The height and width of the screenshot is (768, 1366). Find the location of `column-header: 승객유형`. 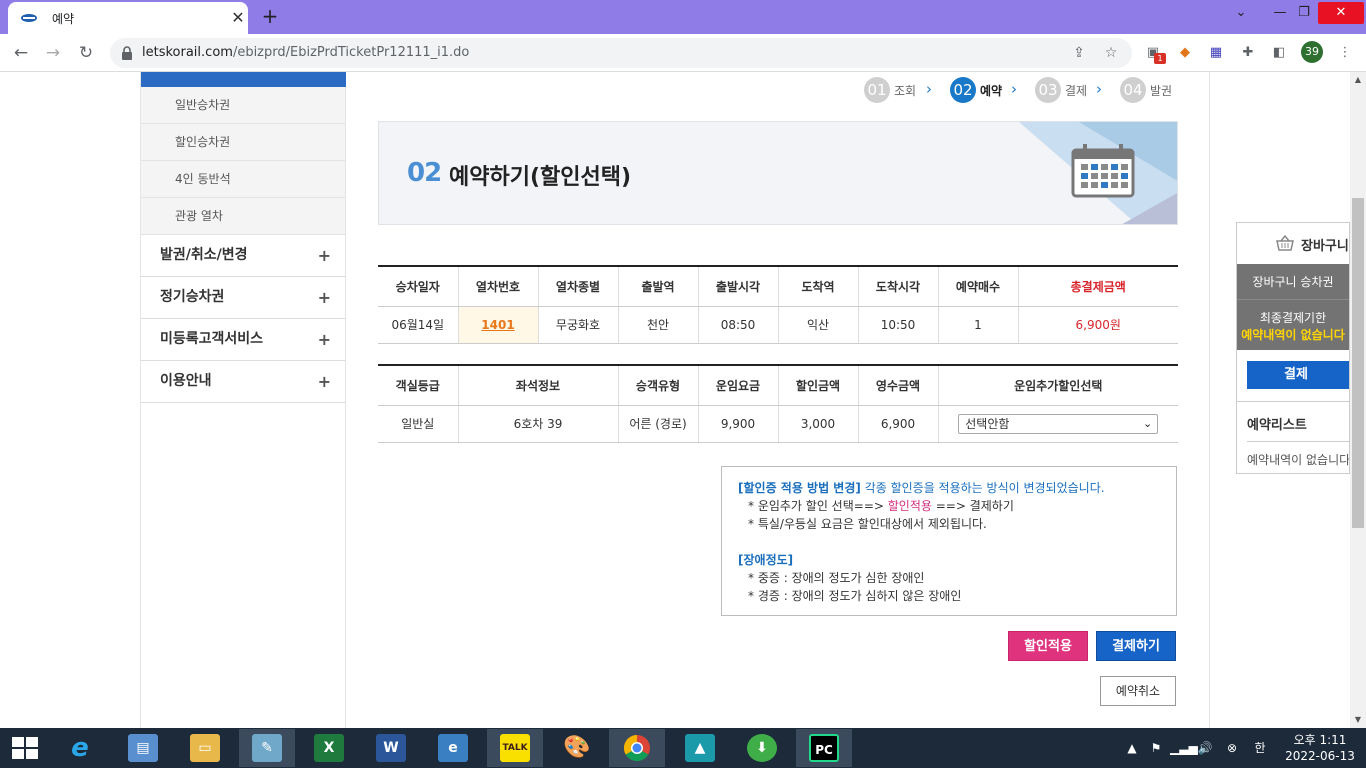

column-header: 승객유형 is located at coordinates (658, 385).